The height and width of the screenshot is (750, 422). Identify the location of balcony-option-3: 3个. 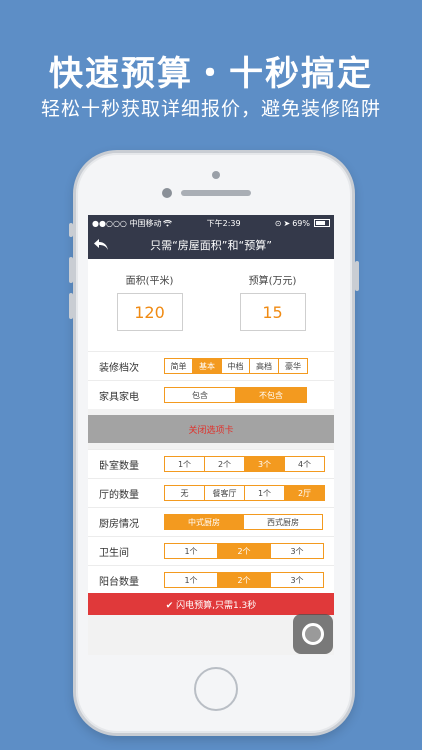
(296, 580).